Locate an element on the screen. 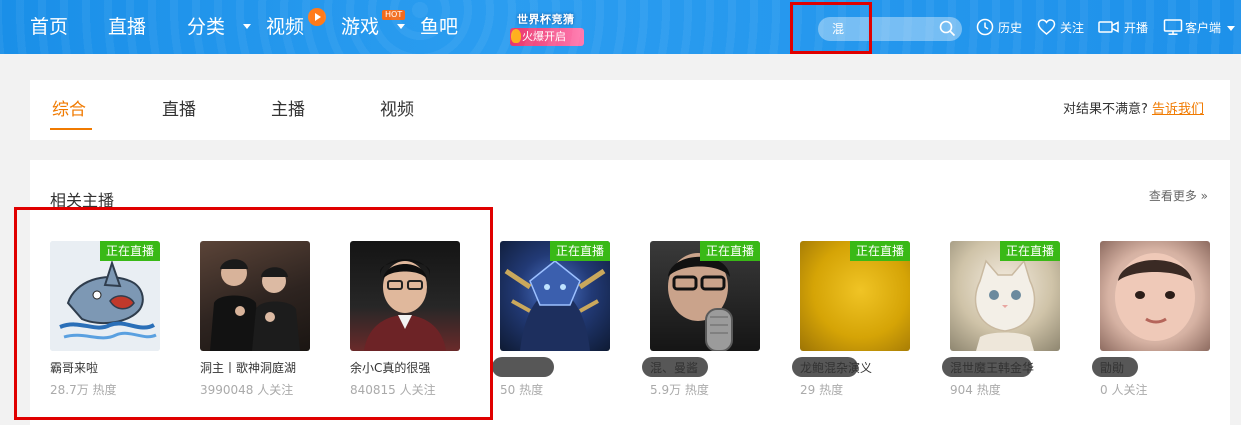  play-badge-icon is located at coordinates (317, 17).